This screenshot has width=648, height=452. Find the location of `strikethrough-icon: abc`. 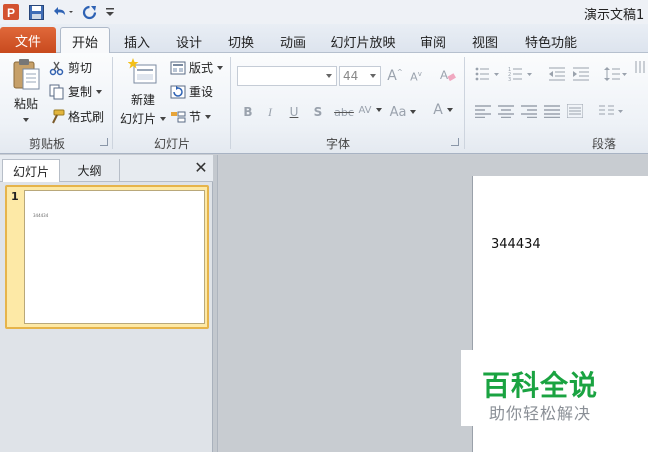

strikethrough-icon: abc is located at coordinates (344, 112).